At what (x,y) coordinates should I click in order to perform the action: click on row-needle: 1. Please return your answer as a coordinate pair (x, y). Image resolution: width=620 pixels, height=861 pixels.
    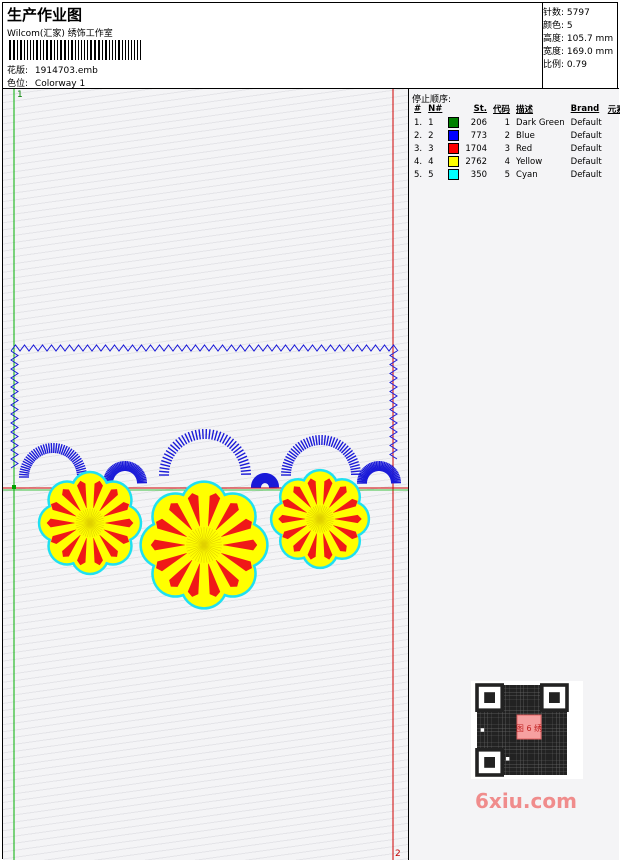
    Looking at the image, I should click on (431, 122).